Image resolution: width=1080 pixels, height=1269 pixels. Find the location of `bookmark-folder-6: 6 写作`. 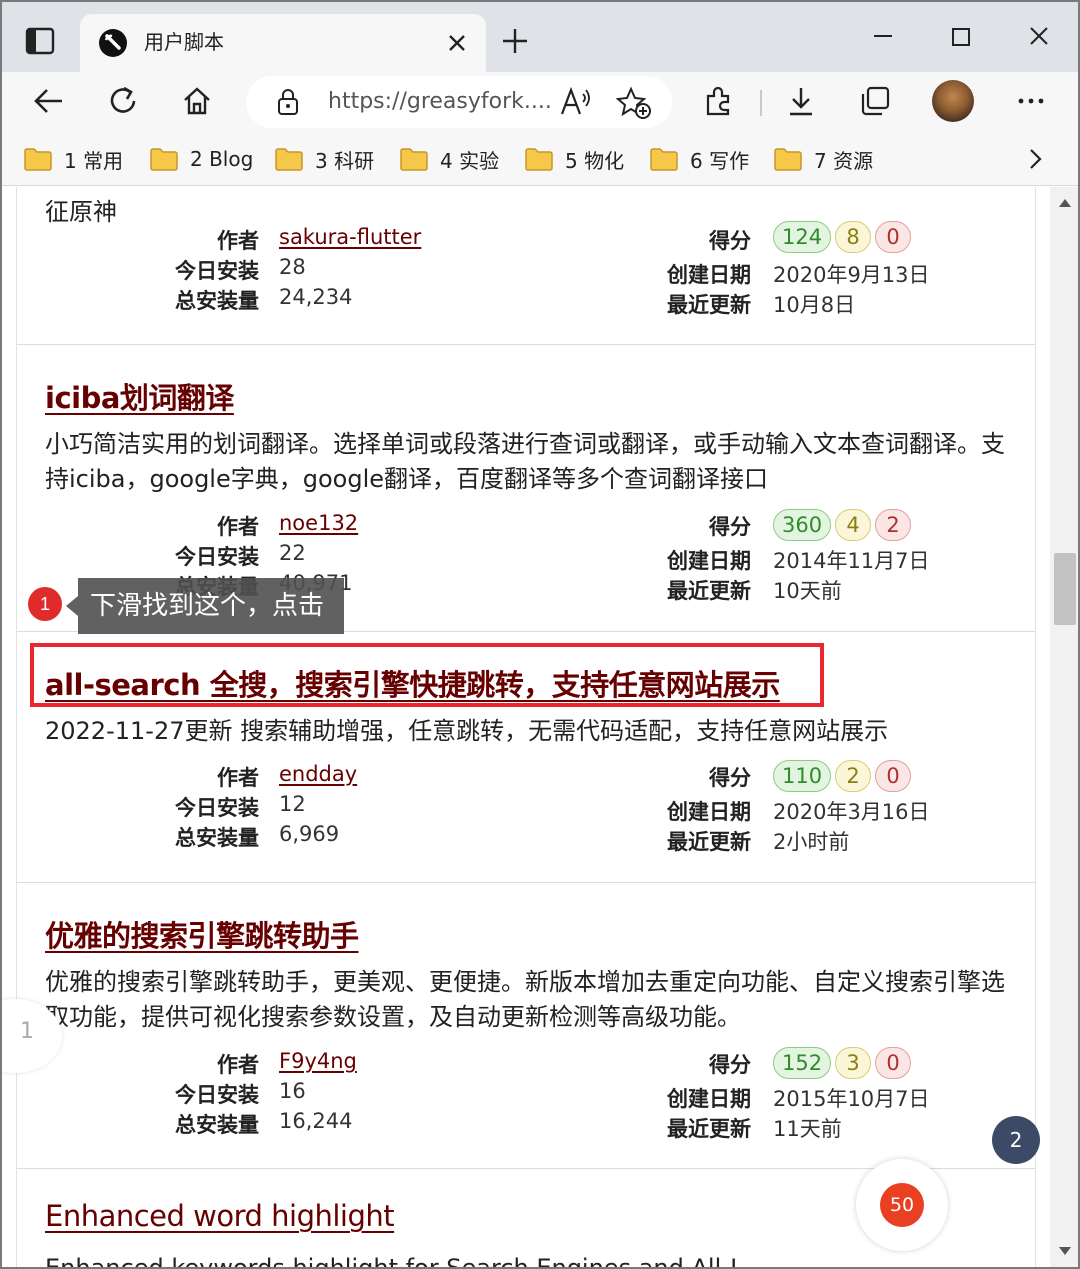

bookmark-folder-6: 6 写作 is located at coordinates (699, 159).